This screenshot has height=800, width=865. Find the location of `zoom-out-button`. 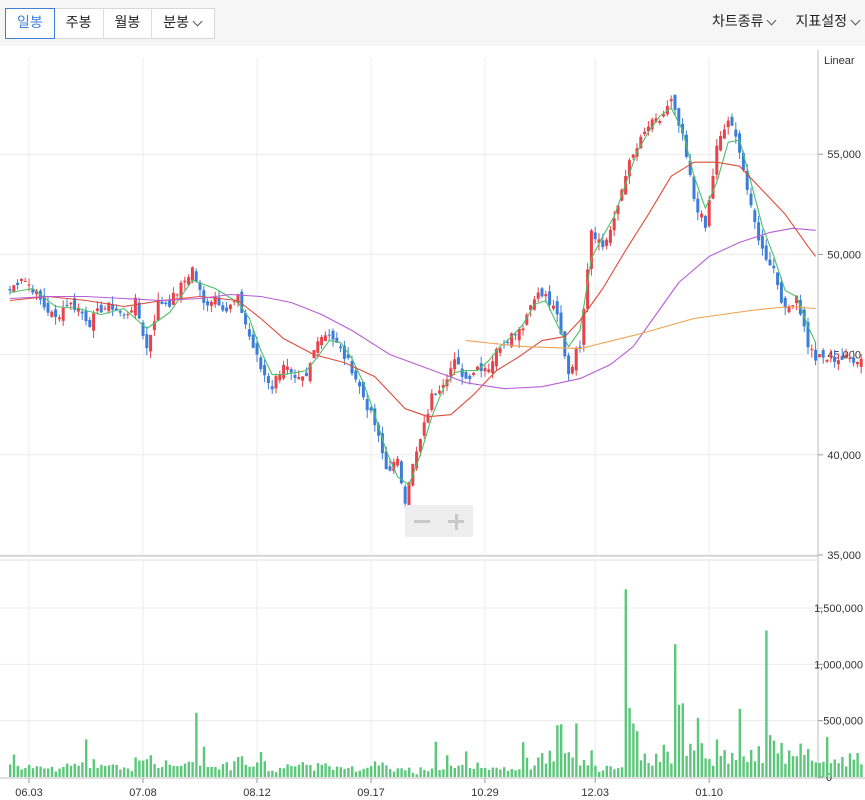

zoom-out-button is located at coordinates (422, 521).